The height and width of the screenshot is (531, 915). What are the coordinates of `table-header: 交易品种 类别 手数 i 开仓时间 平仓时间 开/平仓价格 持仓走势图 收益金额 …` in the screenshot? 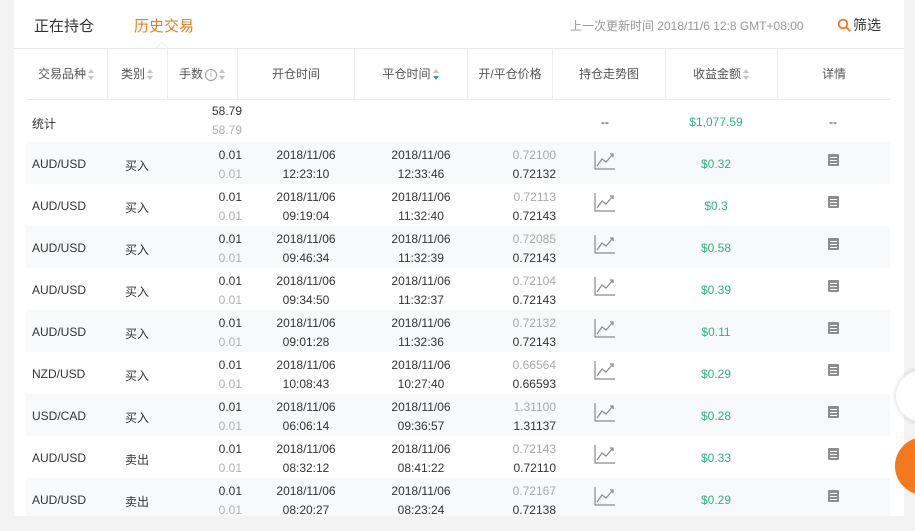 It's located at (458, 74).